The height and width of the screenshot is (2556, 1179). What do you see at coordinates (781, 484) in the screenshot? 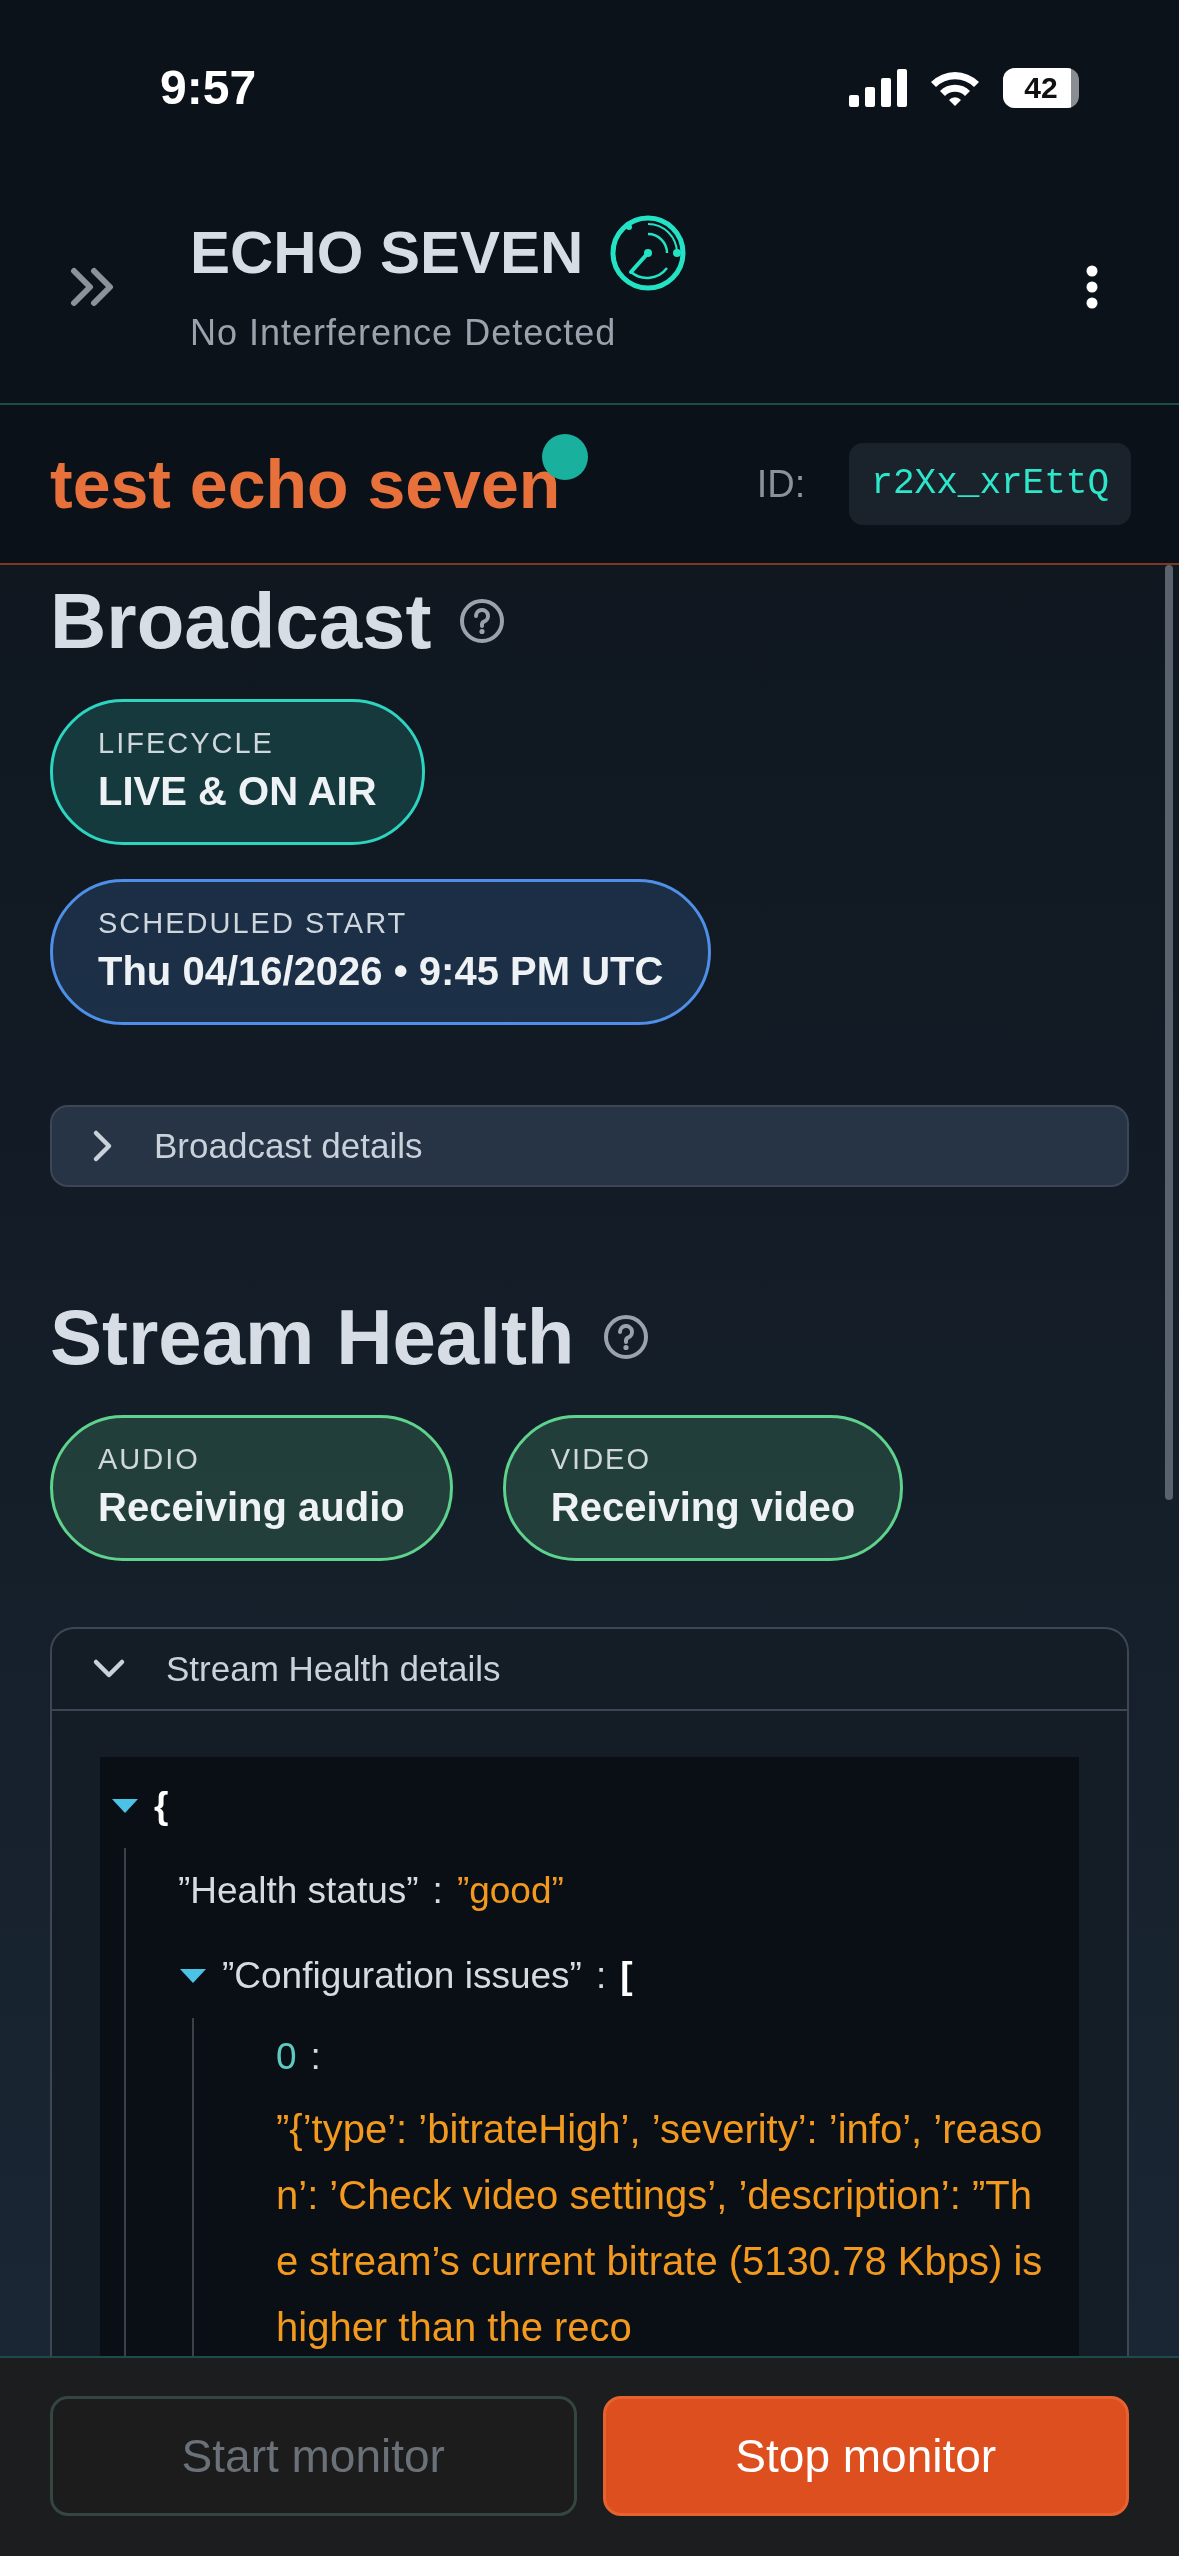
I see `id-label: ID:` at bounding box center [781, 484].